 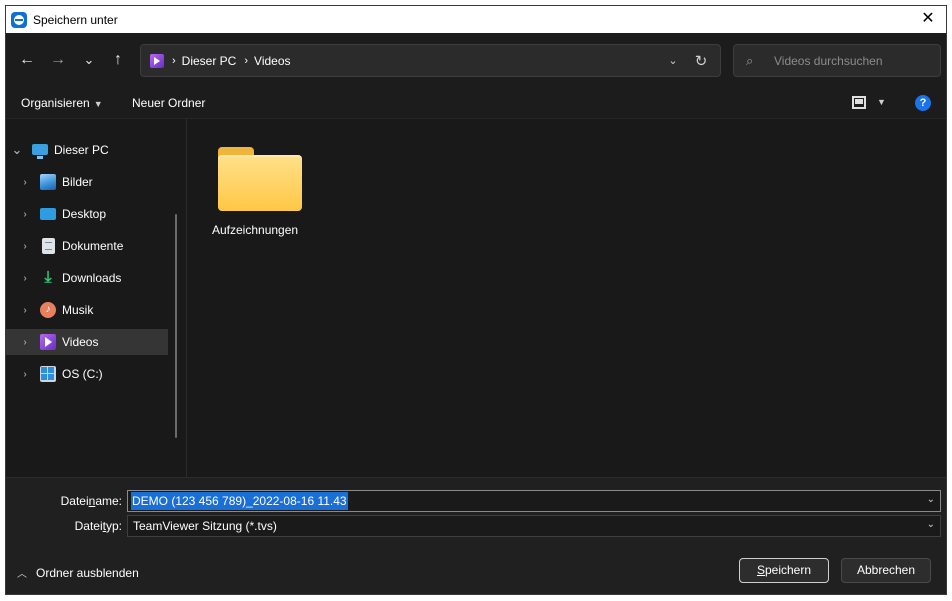 I want to click on title-bar: Speichern unter ✕, so click(x=476, y=19).